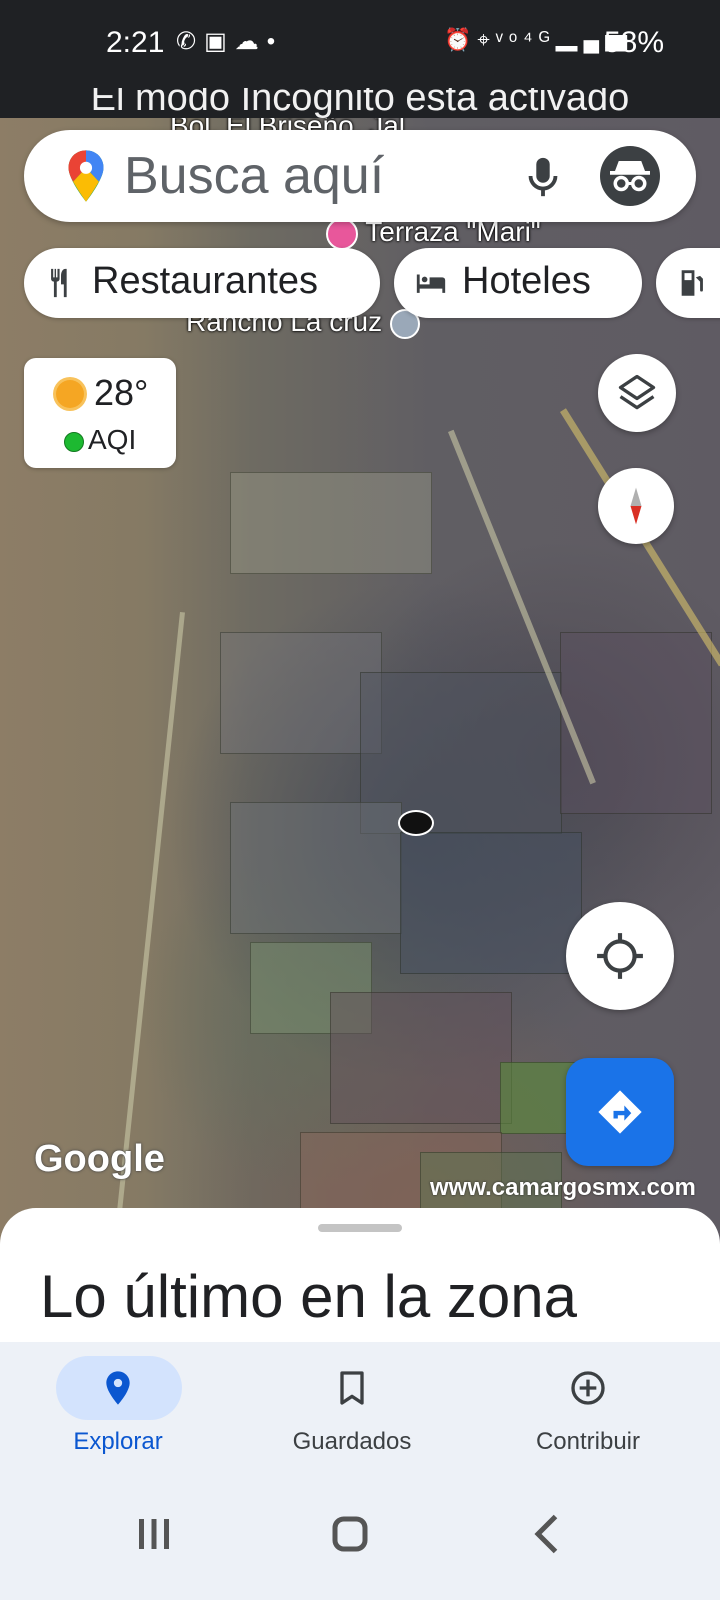  Describe the element at coordinates (461, 39) in the screenshot. I see `alarm-icon: ⏰` at that location.